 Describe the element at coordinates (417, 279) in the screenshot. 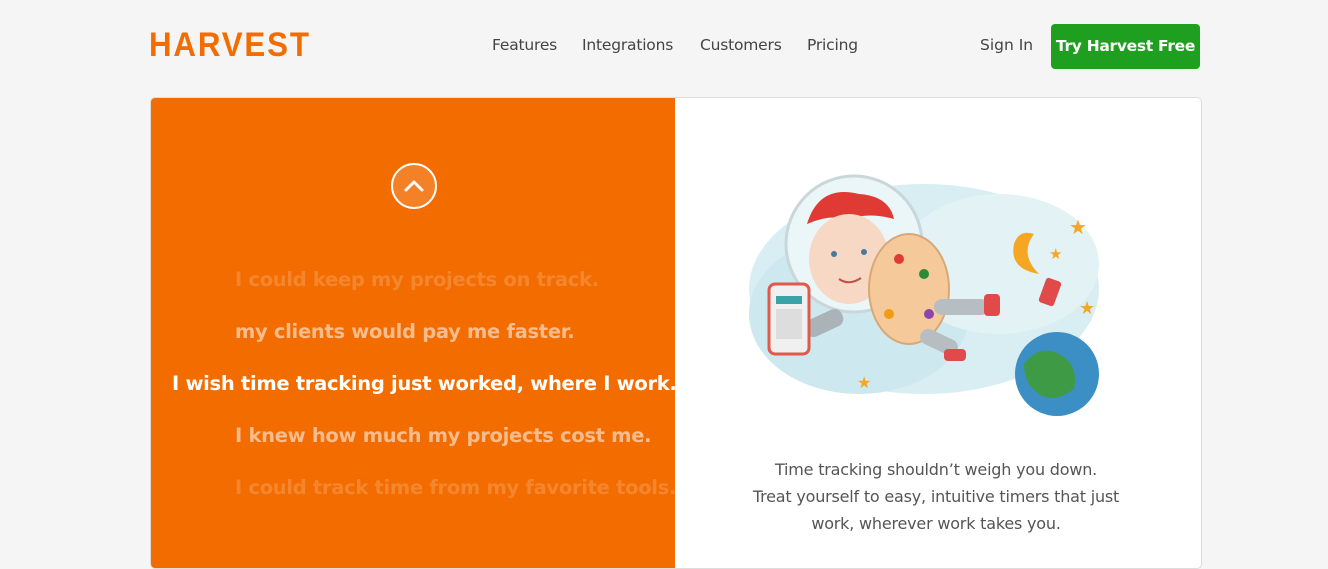

I see `phrase-item: I could keep my projects on track.` at that location.